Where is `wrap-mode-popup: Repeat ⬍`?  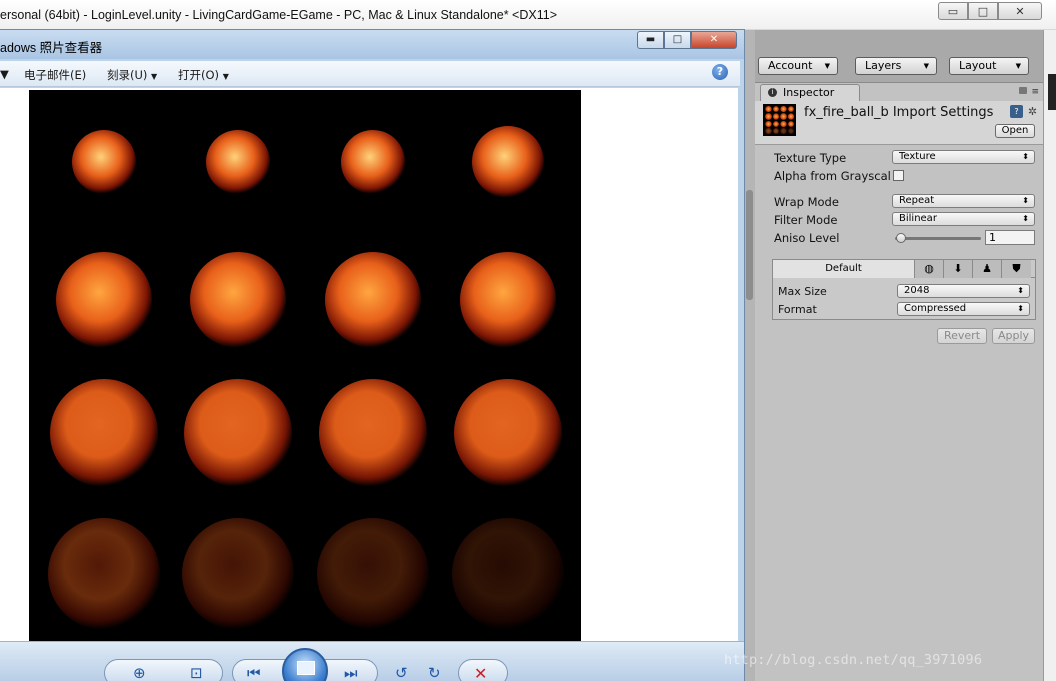
wrap-mode-popup: Repeat ⬍ is located at coordinates (963, 201).